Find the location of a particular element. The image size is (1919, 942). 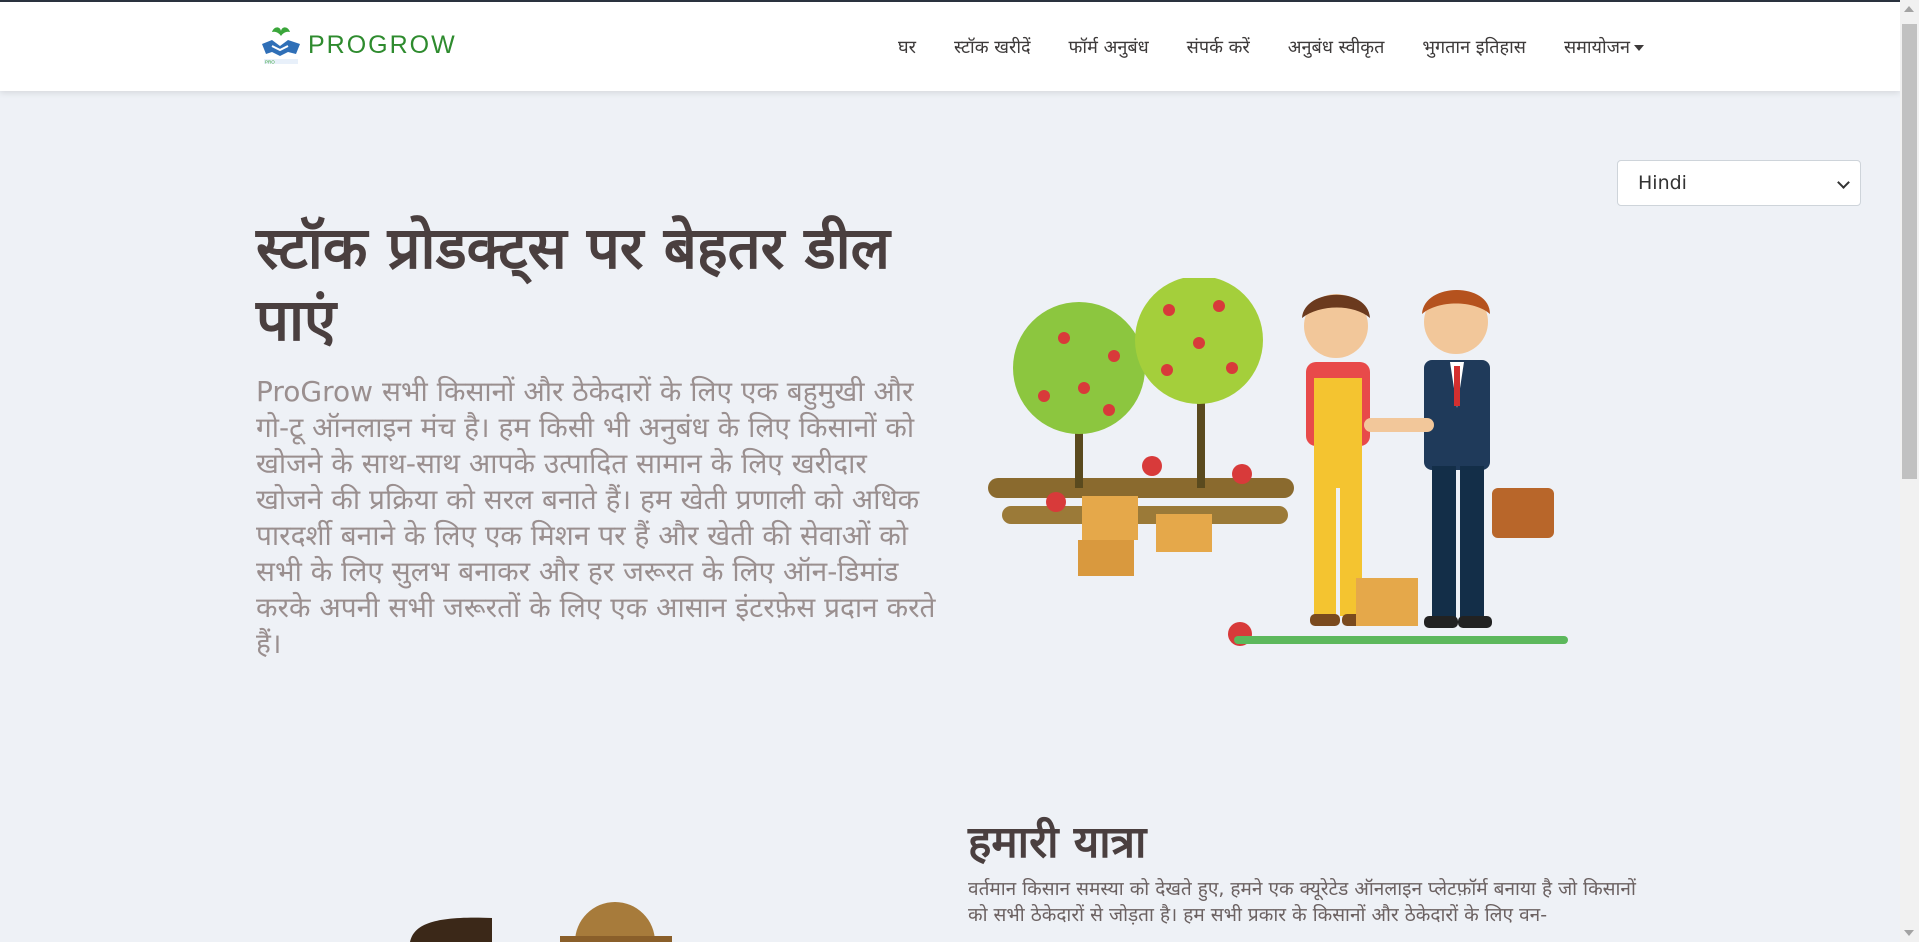

nav-settings-label: समायोजन is located at coordinates (1596, 47).